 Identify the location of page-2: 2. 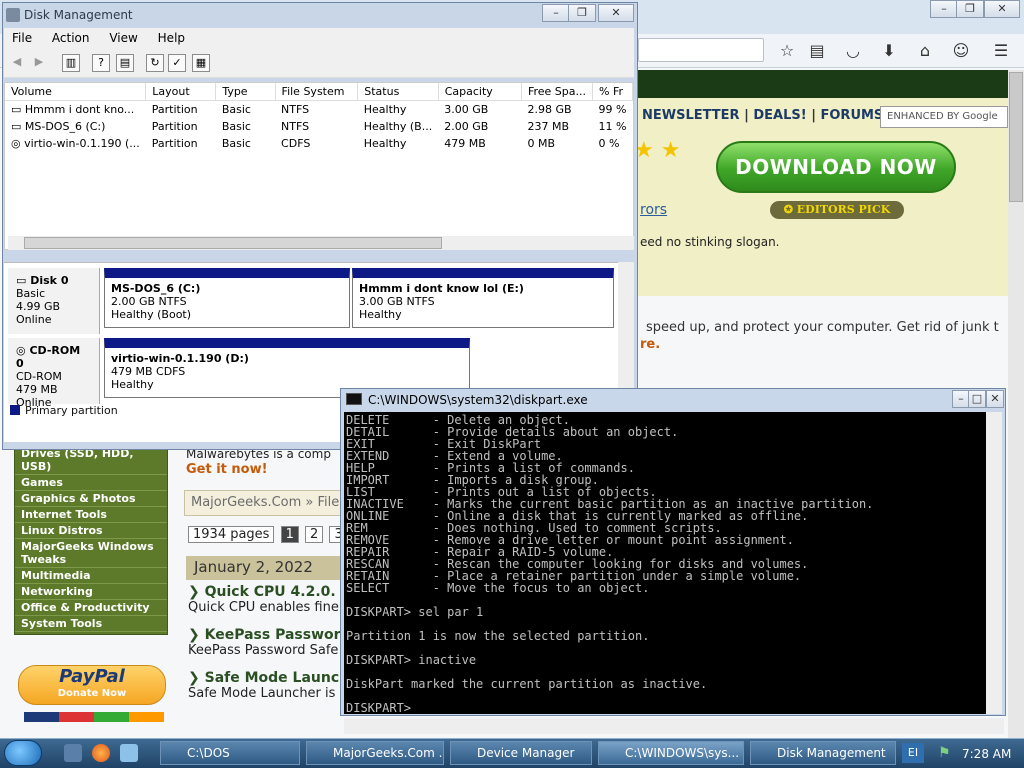
(314, 534).